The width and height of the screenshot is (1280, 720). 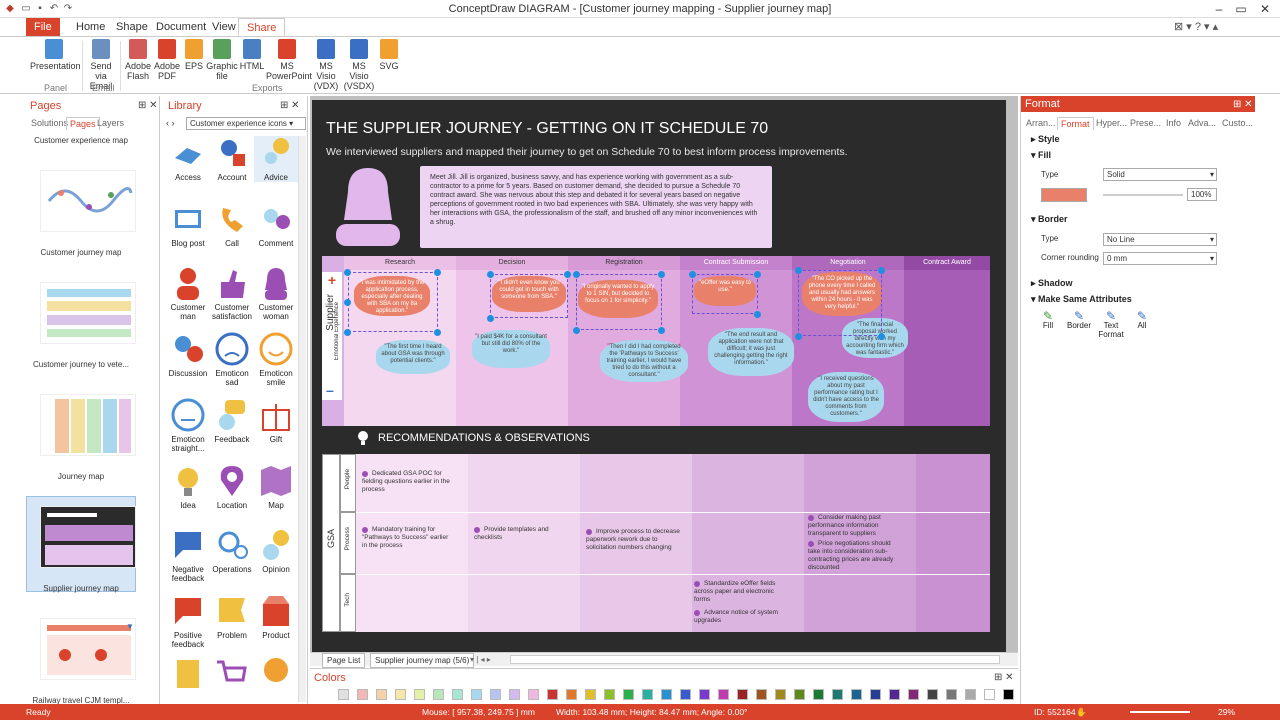 I want to click on current-page-tab: Supplier journey map (5/6), so click(x=422, y=660).